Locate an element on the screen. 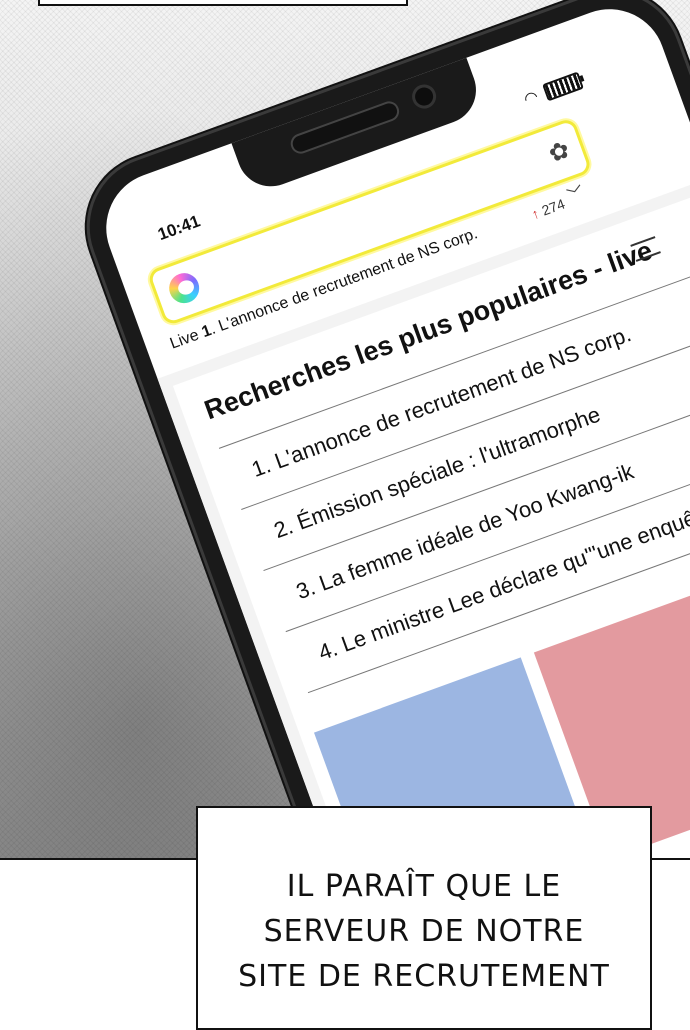 This screenshot has height=1030, width=690. battery-icon is located at coordinates (563, 86).